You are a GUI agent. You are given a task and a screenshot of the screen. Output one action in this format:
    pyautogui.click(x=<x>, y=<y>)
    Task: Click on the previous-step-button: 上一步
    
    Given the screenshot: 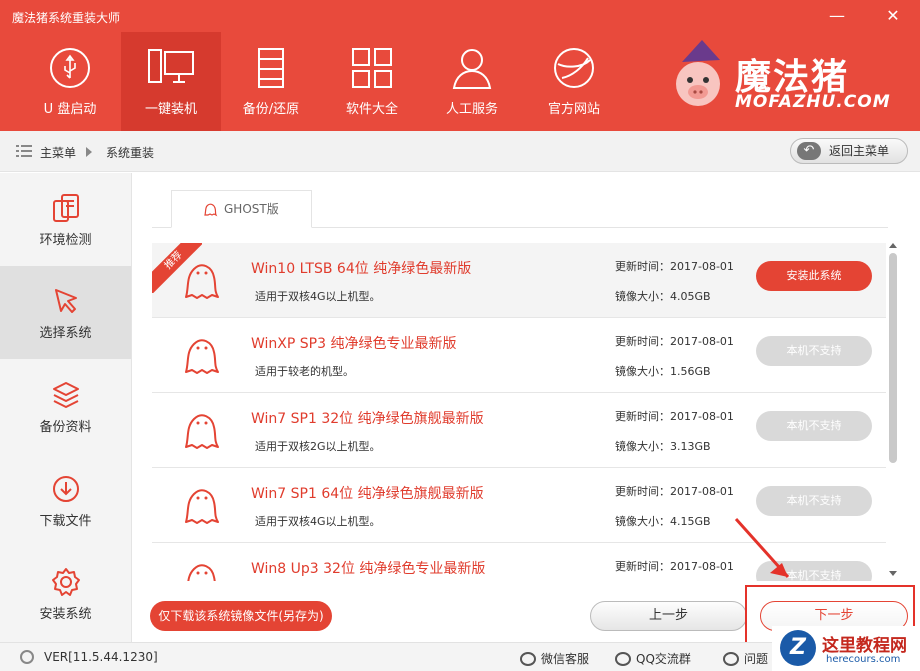 What is the action you would take?
    pyautogui.click(x=668, y=616)
    